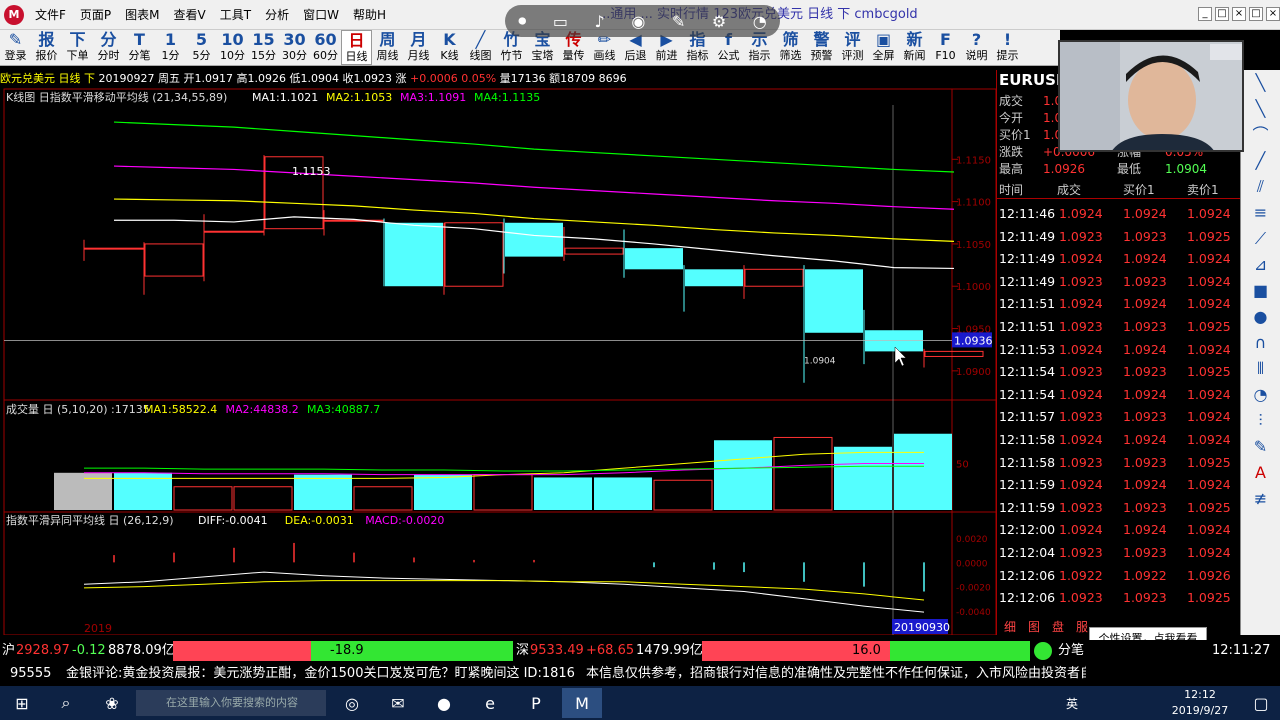 Image resolution: width=1280 pixels, height=720 pixels. Describe the element at coordinates (325, 47) in the screenshot. I see `toolbar-btn-10: 60 60分` at that location.